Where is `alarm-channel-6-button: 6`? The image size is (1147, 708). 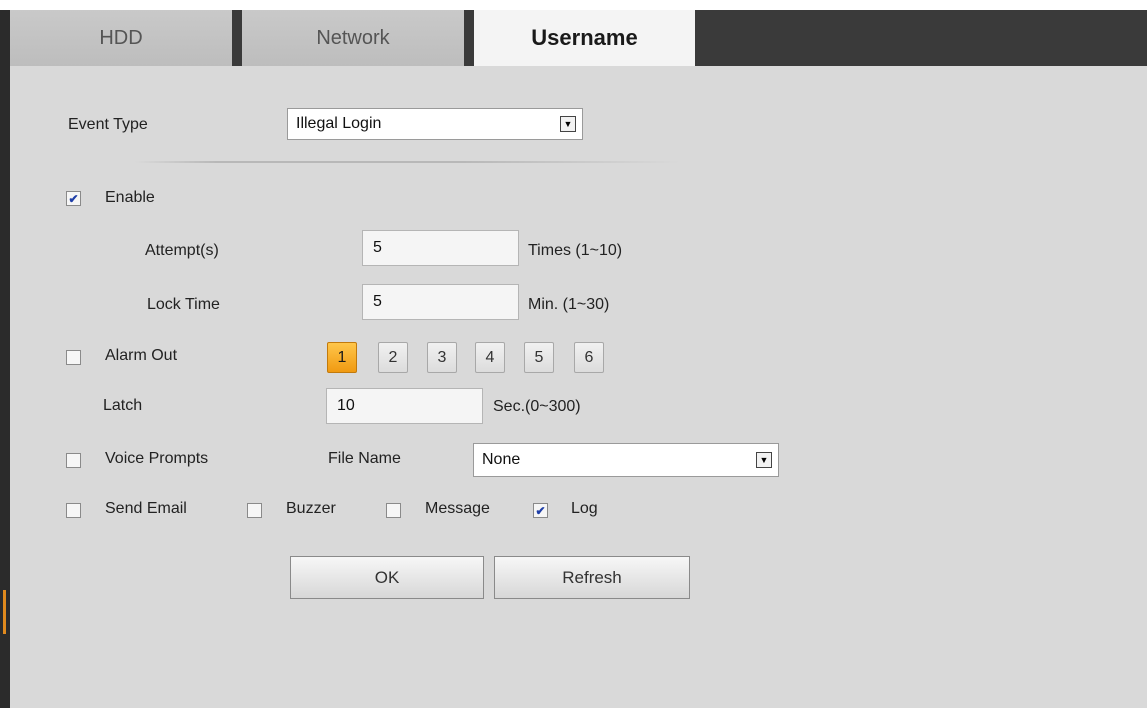
alarm-channel-6-button: 6 is located at coordinates (589, 357).